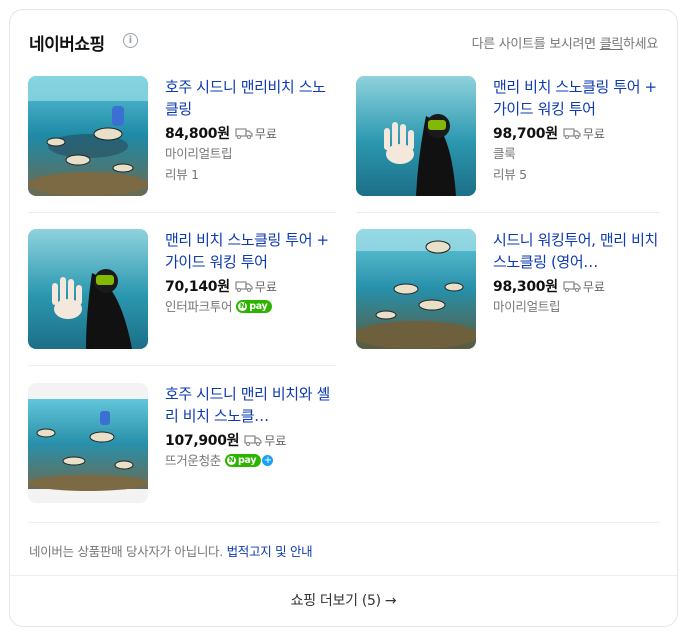 This screenshot has width=688, height=634. Describe the element at coordinates (535, 44) in the screenshot. I see `other-site-note-prefix: 다른 사이트를 보시려면` at that location.